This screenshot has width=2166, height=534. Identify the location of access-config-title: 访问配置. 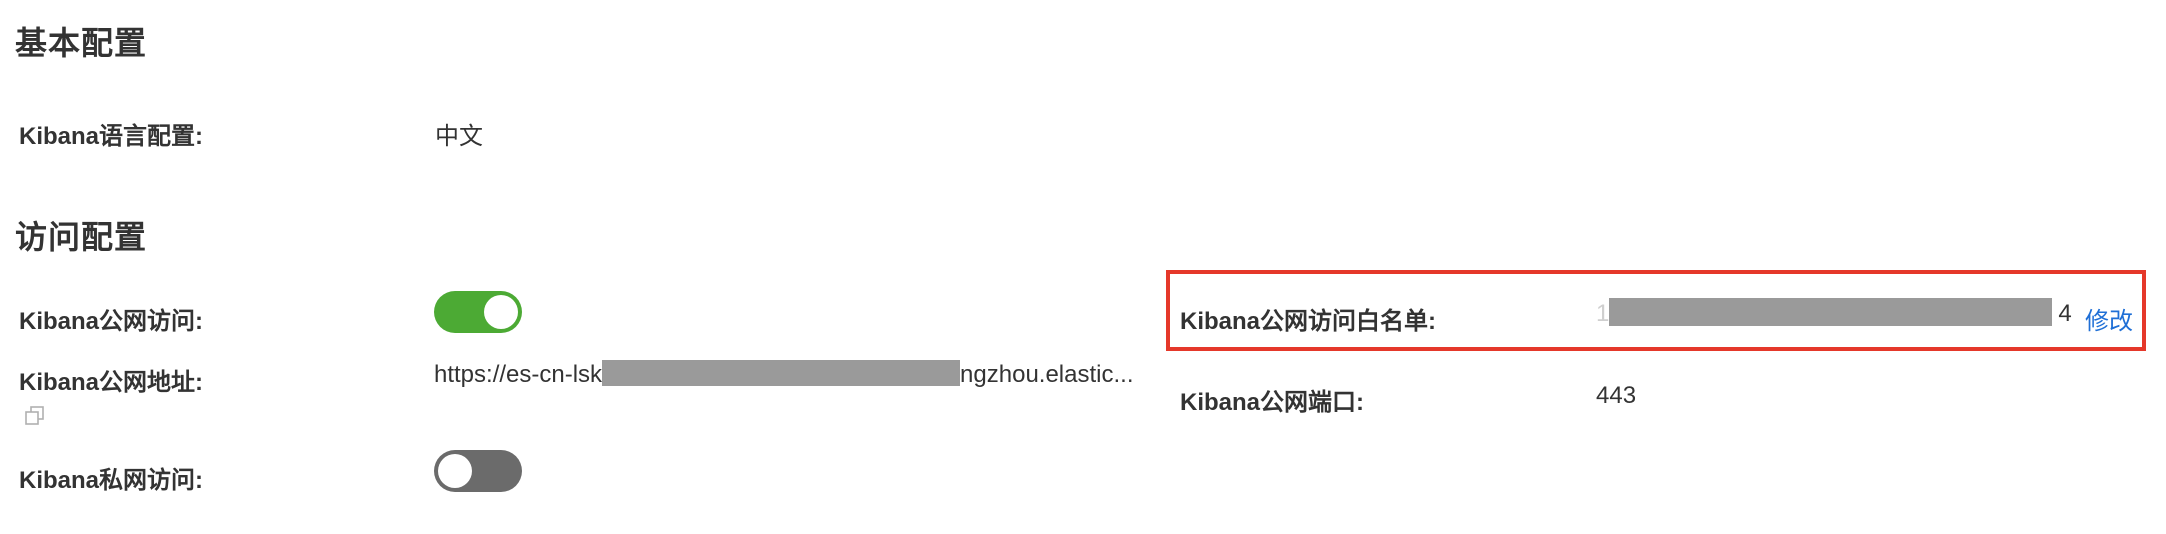
(81, 237).